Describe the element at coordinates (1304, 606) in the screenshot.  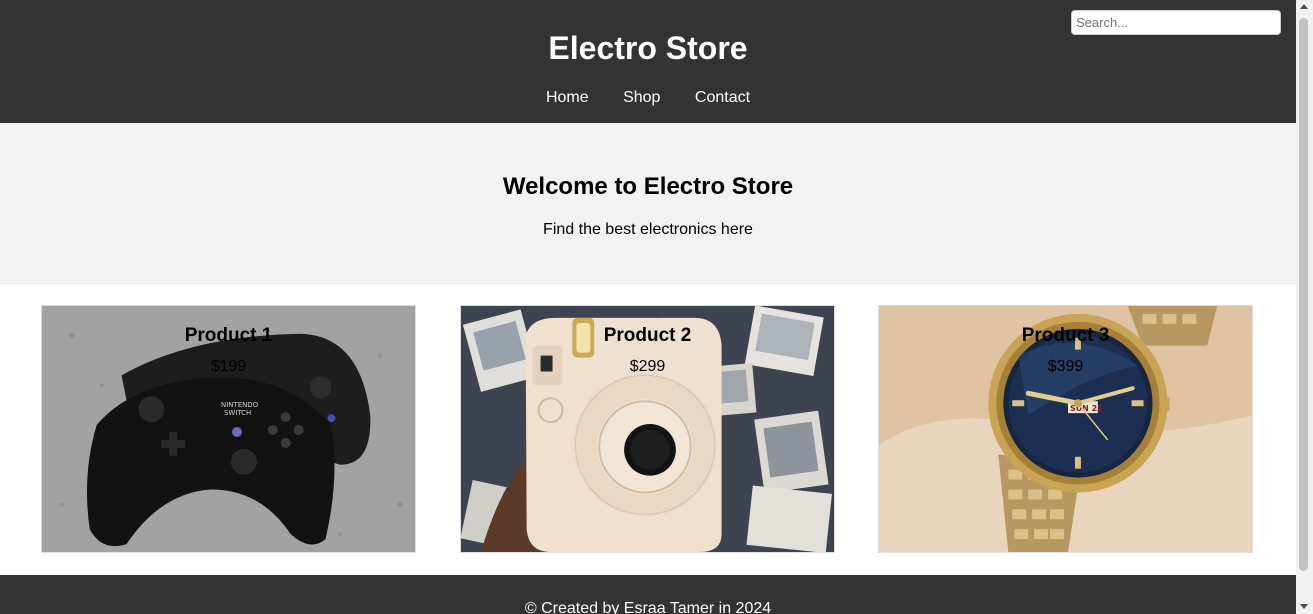
I see `scroll-down-arrow-icon` at that location.